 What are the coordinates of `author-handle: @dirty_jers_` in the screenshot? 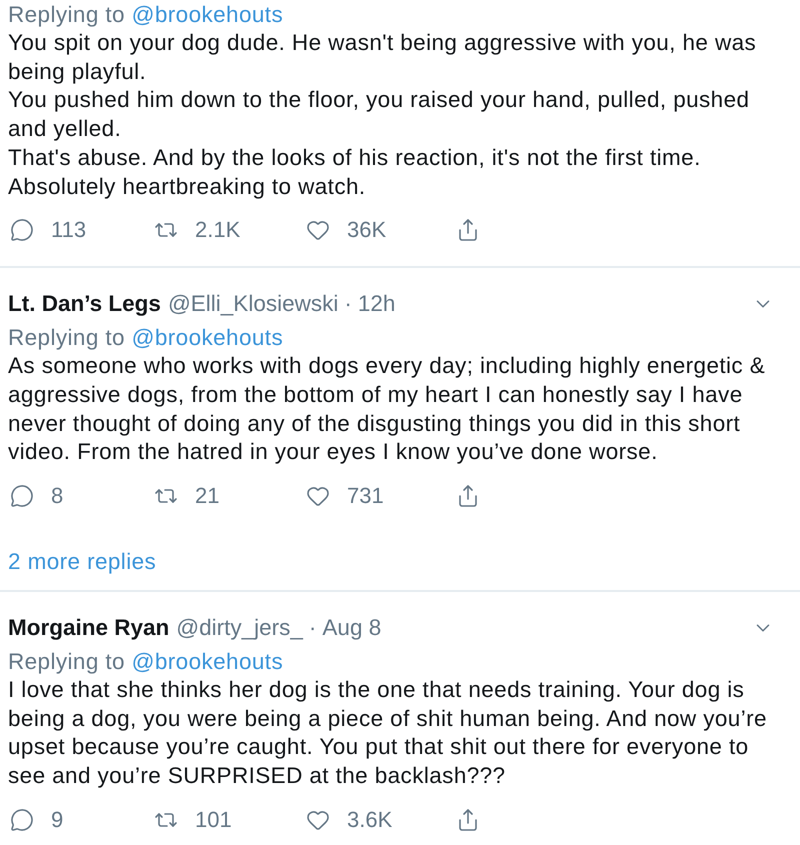 It's located at (239, 628).